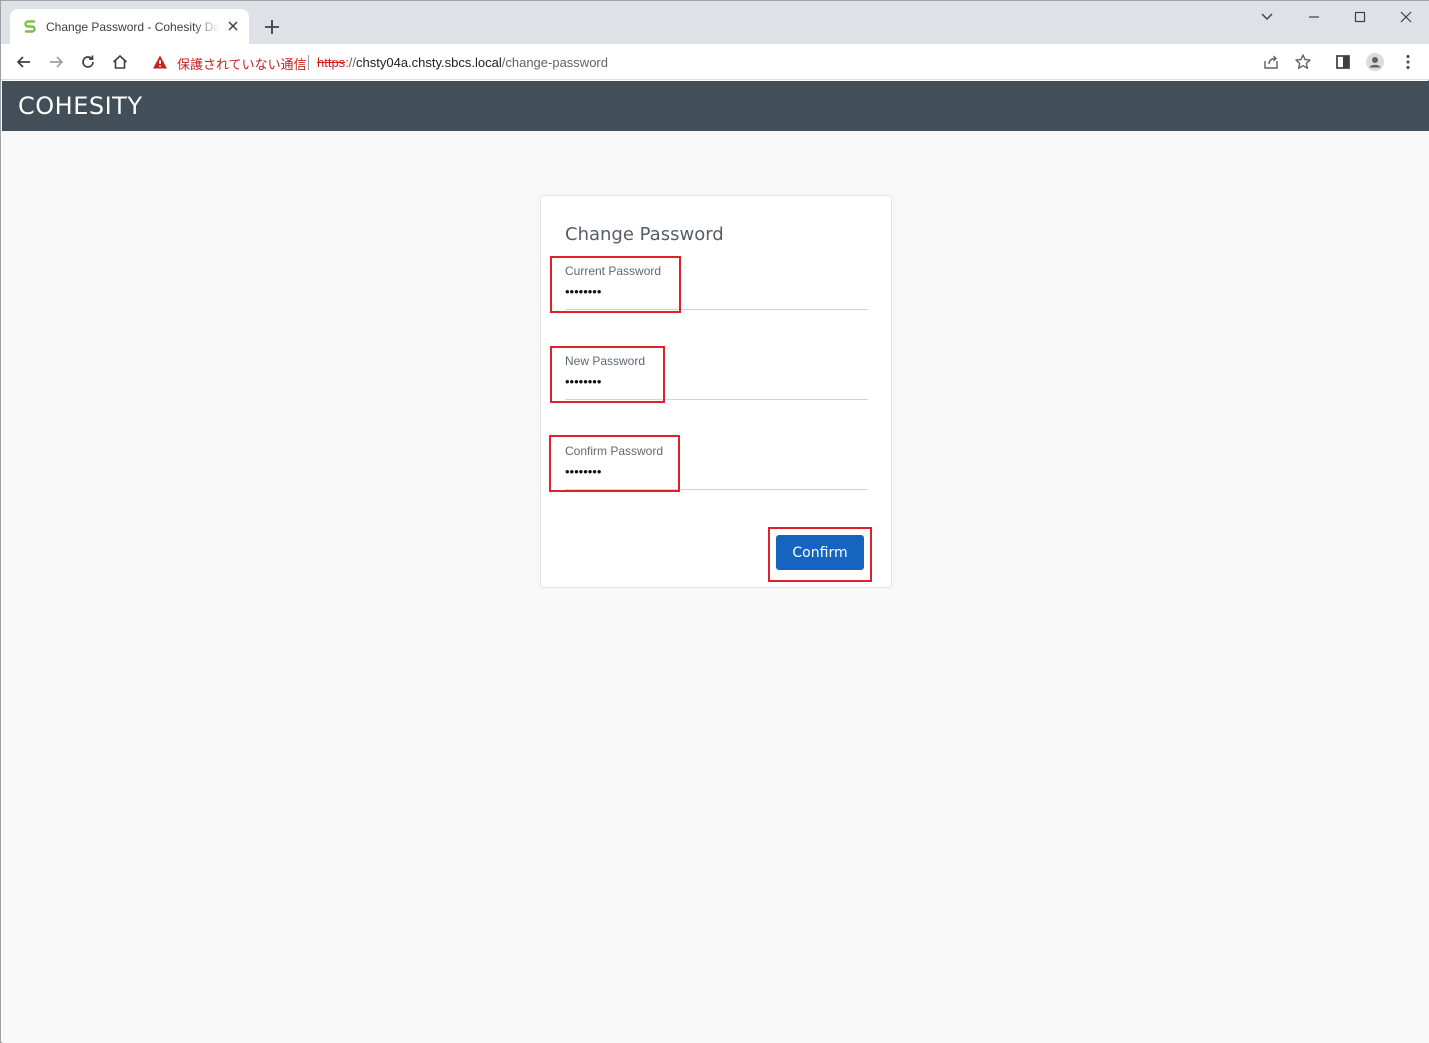 The image size is (1429, 1043). Describe the element at coordinates (614, 463) in the screenshot. I see `highlight-confirm-password` at that location.